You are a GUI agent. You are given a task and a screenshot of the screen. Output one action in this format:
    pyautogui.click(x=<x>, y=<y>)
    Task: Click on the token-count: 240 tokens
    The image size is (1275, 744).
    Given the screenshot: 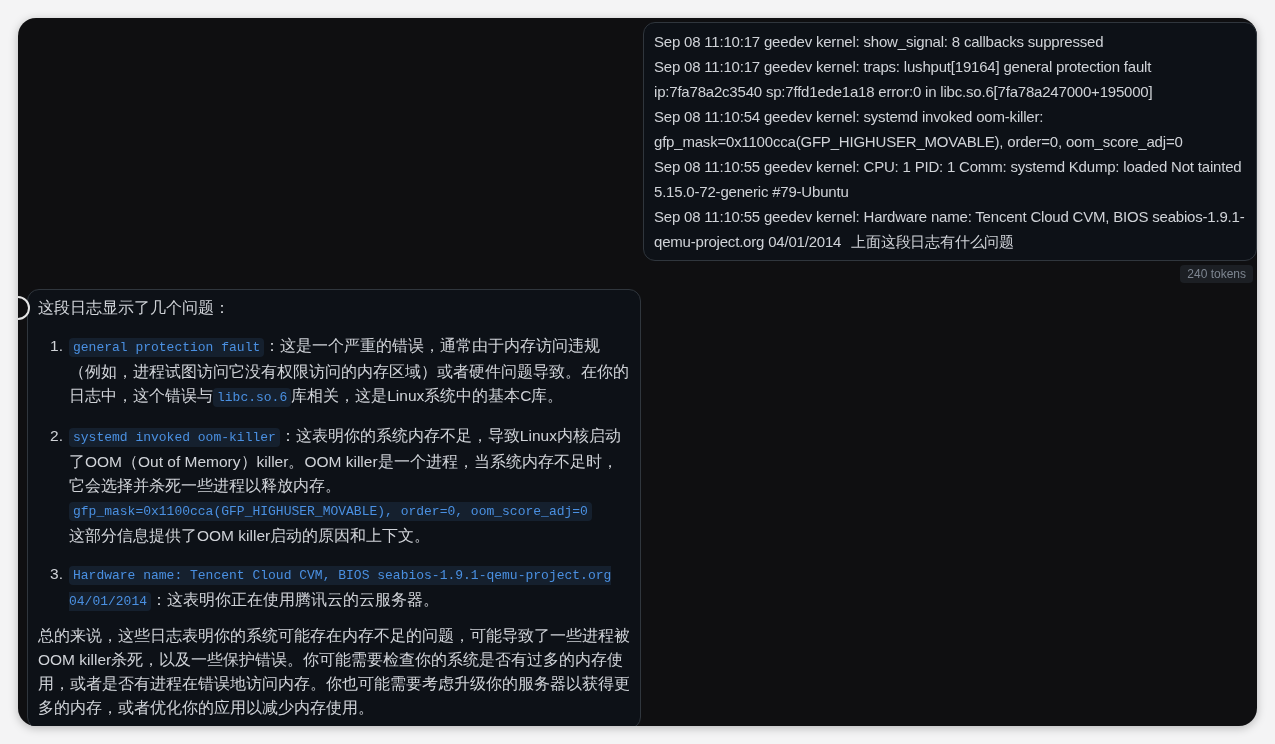 What is the action you would take?
    pyautogui.click(x=1216, y=274)
    